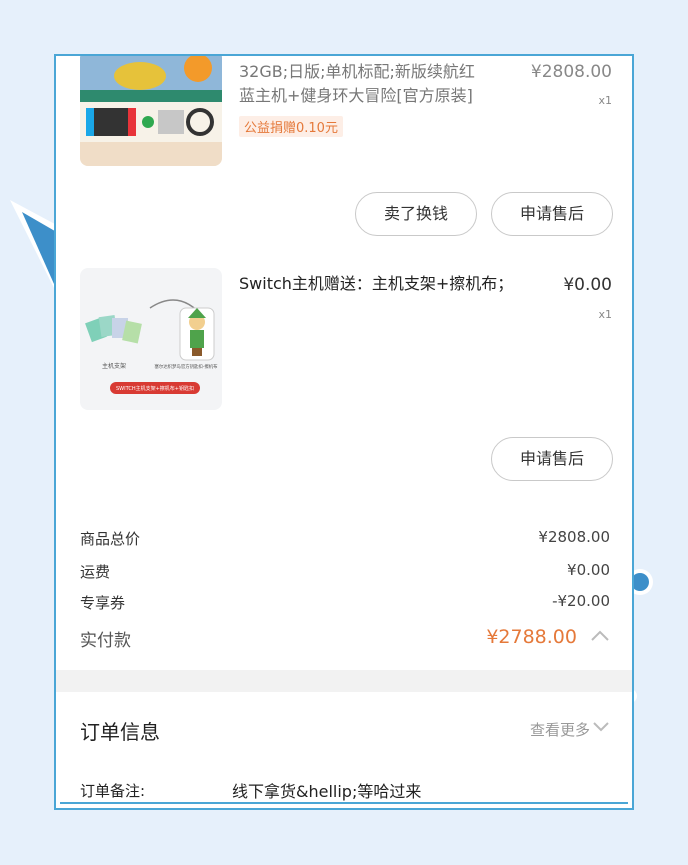 The width and height of the screenshot is (688, 865). Describe the element at coordinates (155, 388) in the screenshot. I see `image-label-bundle: SWITCH主机支架+擦机布+钥匙扣` at that location.